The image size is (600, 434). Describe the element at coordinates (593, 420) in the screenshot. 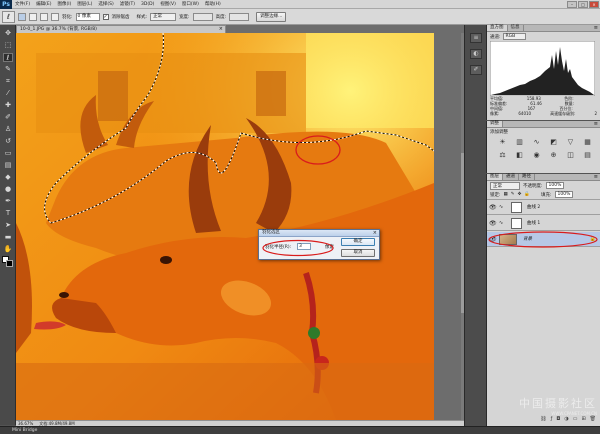

I see `delete-layer-icon: 🗑` at that location.